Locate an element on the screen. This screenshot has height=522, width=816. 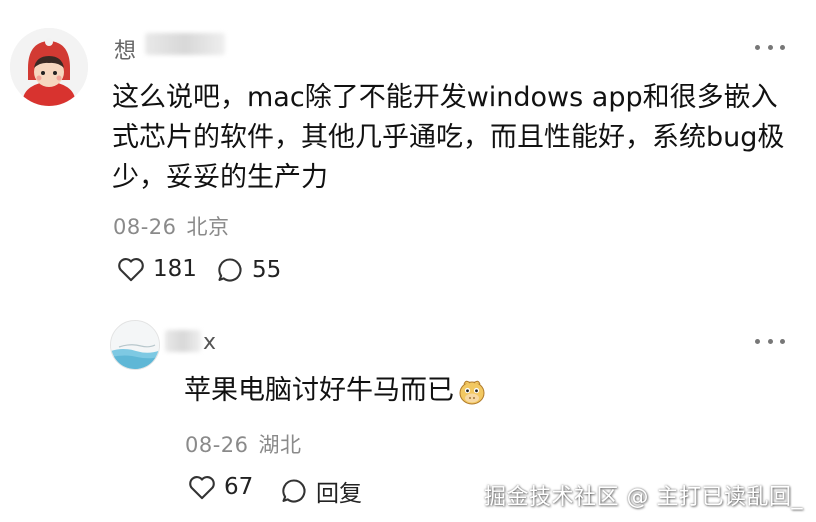
reply-button: 回复 is located at coordinates (321, 491).